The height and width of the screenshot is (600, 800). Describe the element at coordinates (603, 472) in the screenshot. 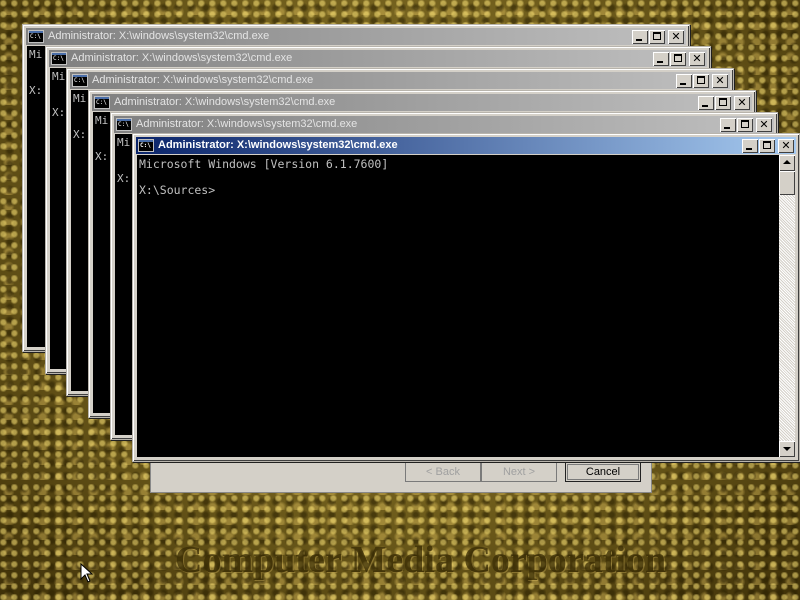

I see `cancel-button: Cancel` at that location.